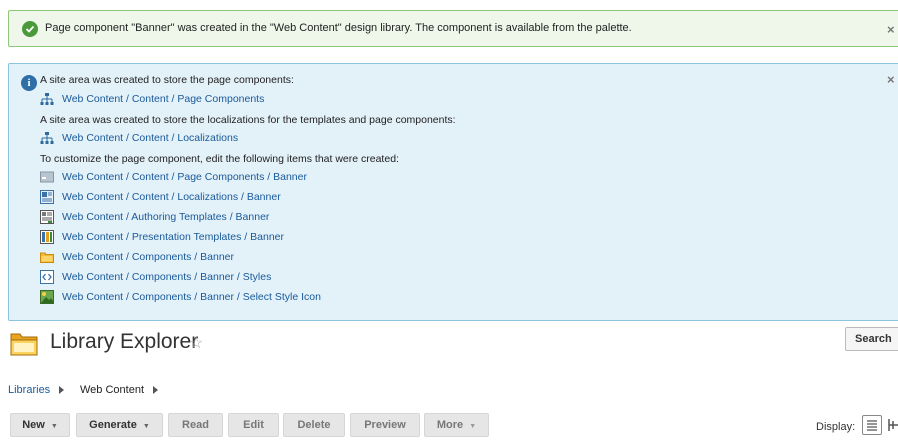 The height and width of the screenshot is (443, 898). What do you see at coordinates (33, 425) in the screenshot?
I see `new-button-label: New` at bounding box center [33, 425].